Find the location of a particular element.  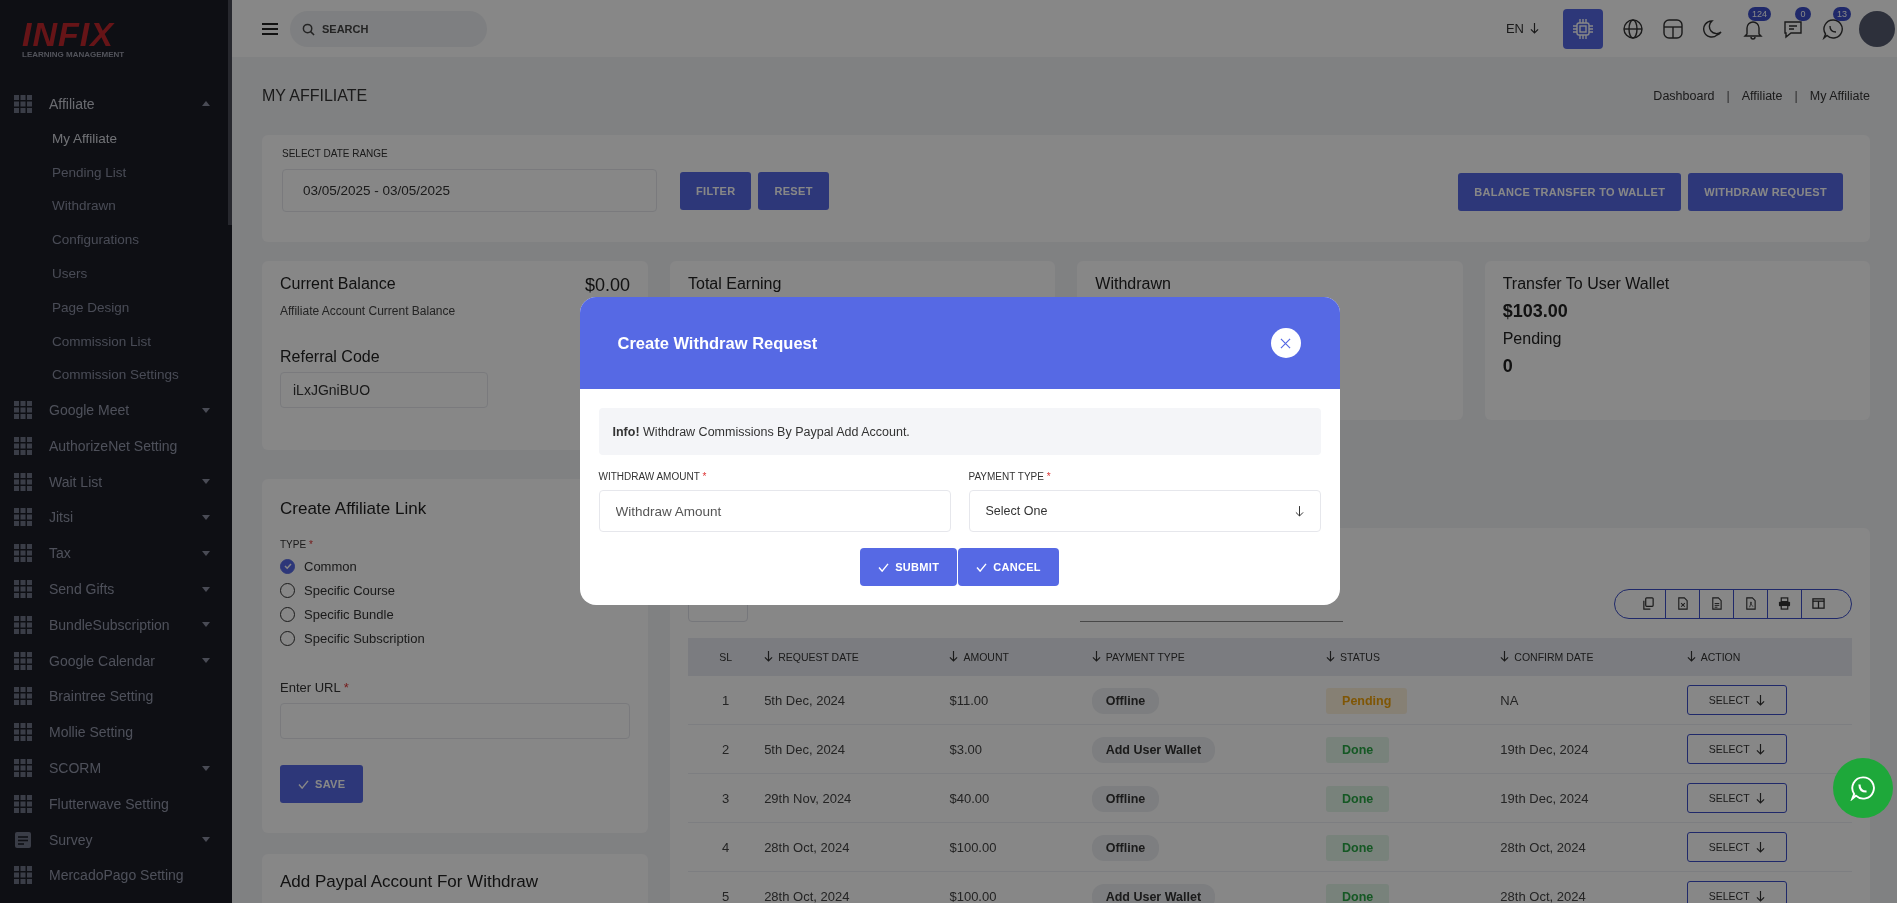

search-icon is located at coordinates (308, 29).